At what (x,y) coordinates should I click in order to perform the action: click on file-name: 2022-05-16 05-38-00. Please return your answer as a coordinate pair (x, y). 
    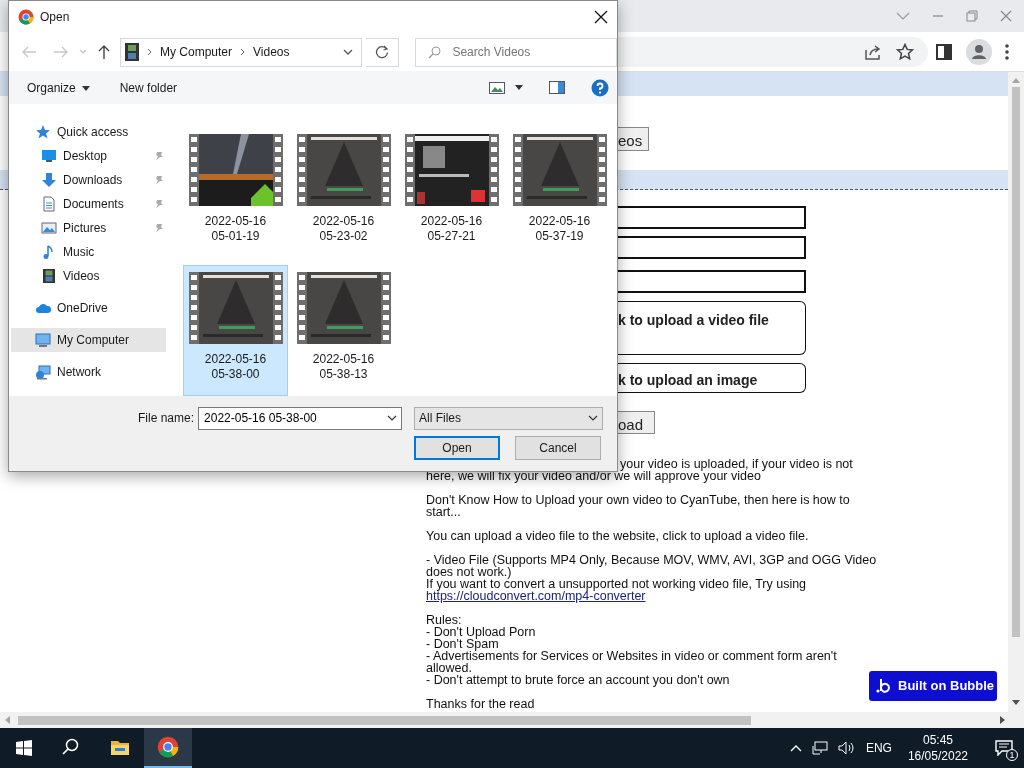
    Looking at the image, I should click on (235, 367).